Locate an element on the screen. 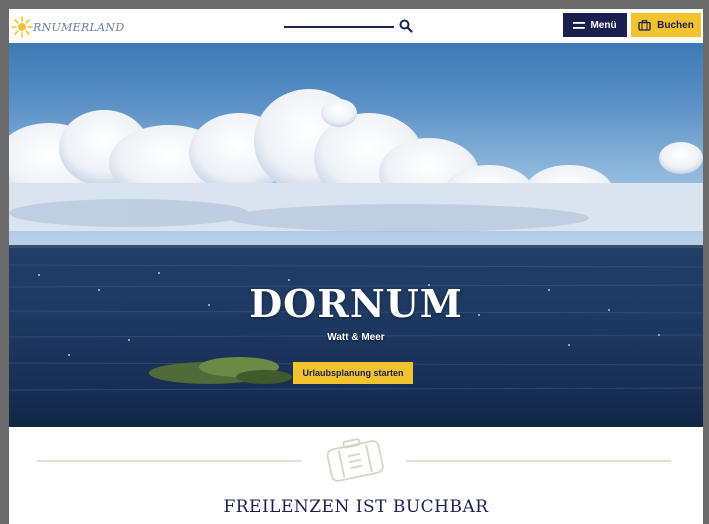 The image size is (709, 524). hero-subtitle: Watt & Meer is located at coordinates (356, 337).